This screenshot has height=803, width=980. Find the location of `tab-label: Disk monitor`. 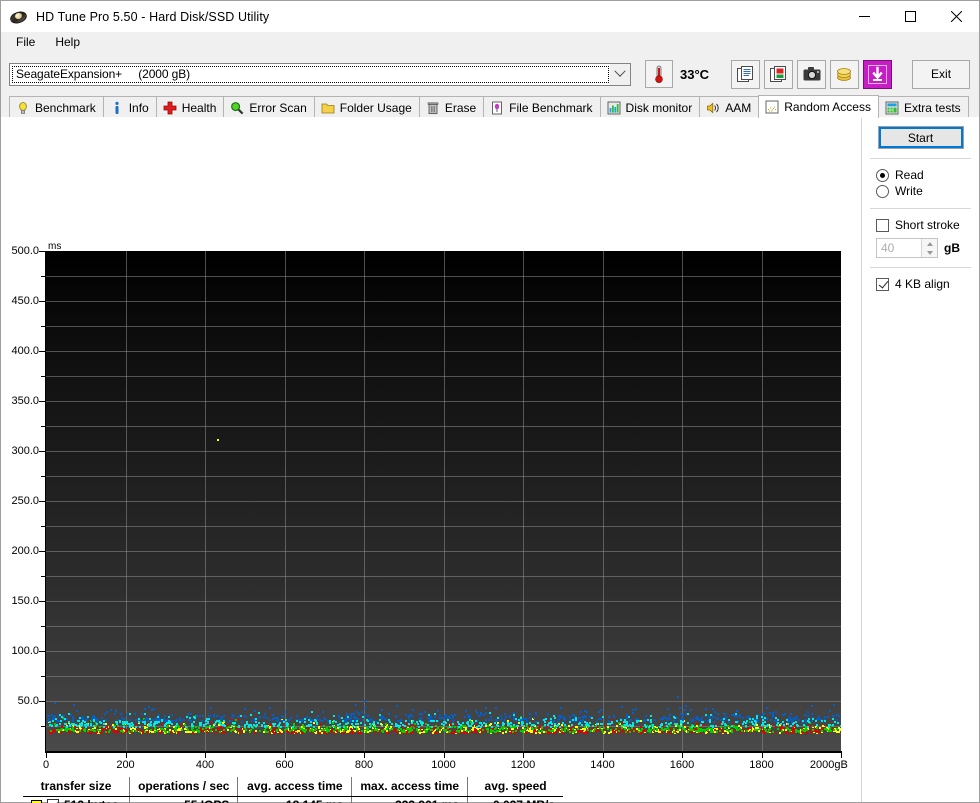

tab-label: Disk monitor is located at coordinates (659, 107).